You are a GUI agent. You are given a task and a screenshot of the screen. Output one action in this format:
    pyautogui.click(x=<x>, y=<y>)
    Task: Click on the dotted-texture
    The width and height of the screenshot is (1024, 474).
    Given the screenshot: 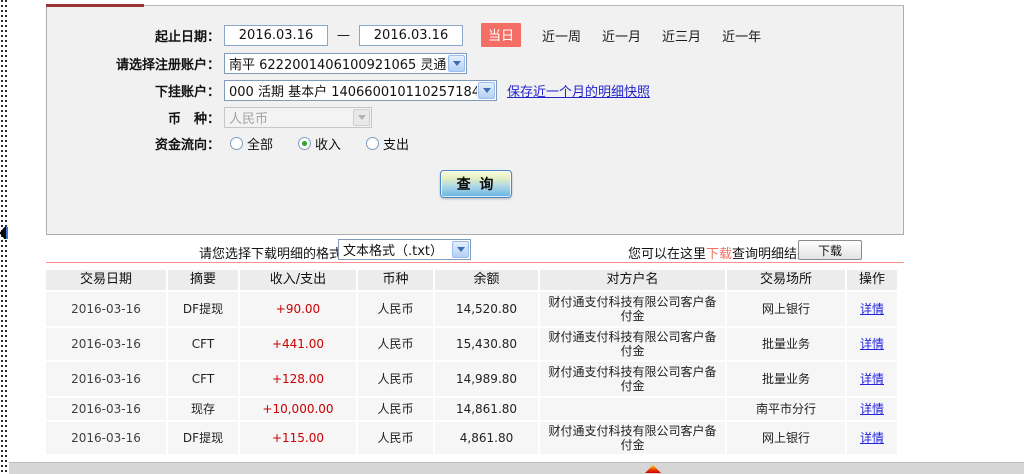 What is the action you would take?
    pyautogui.click(x=2, y=237)
    